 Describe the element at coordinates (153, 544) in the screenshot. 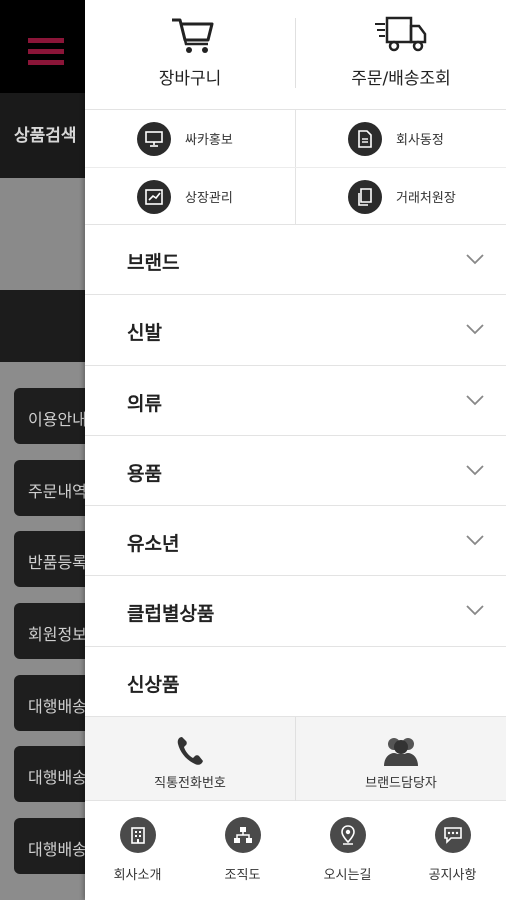

I see `menu-item-label: 유소년` at that location.